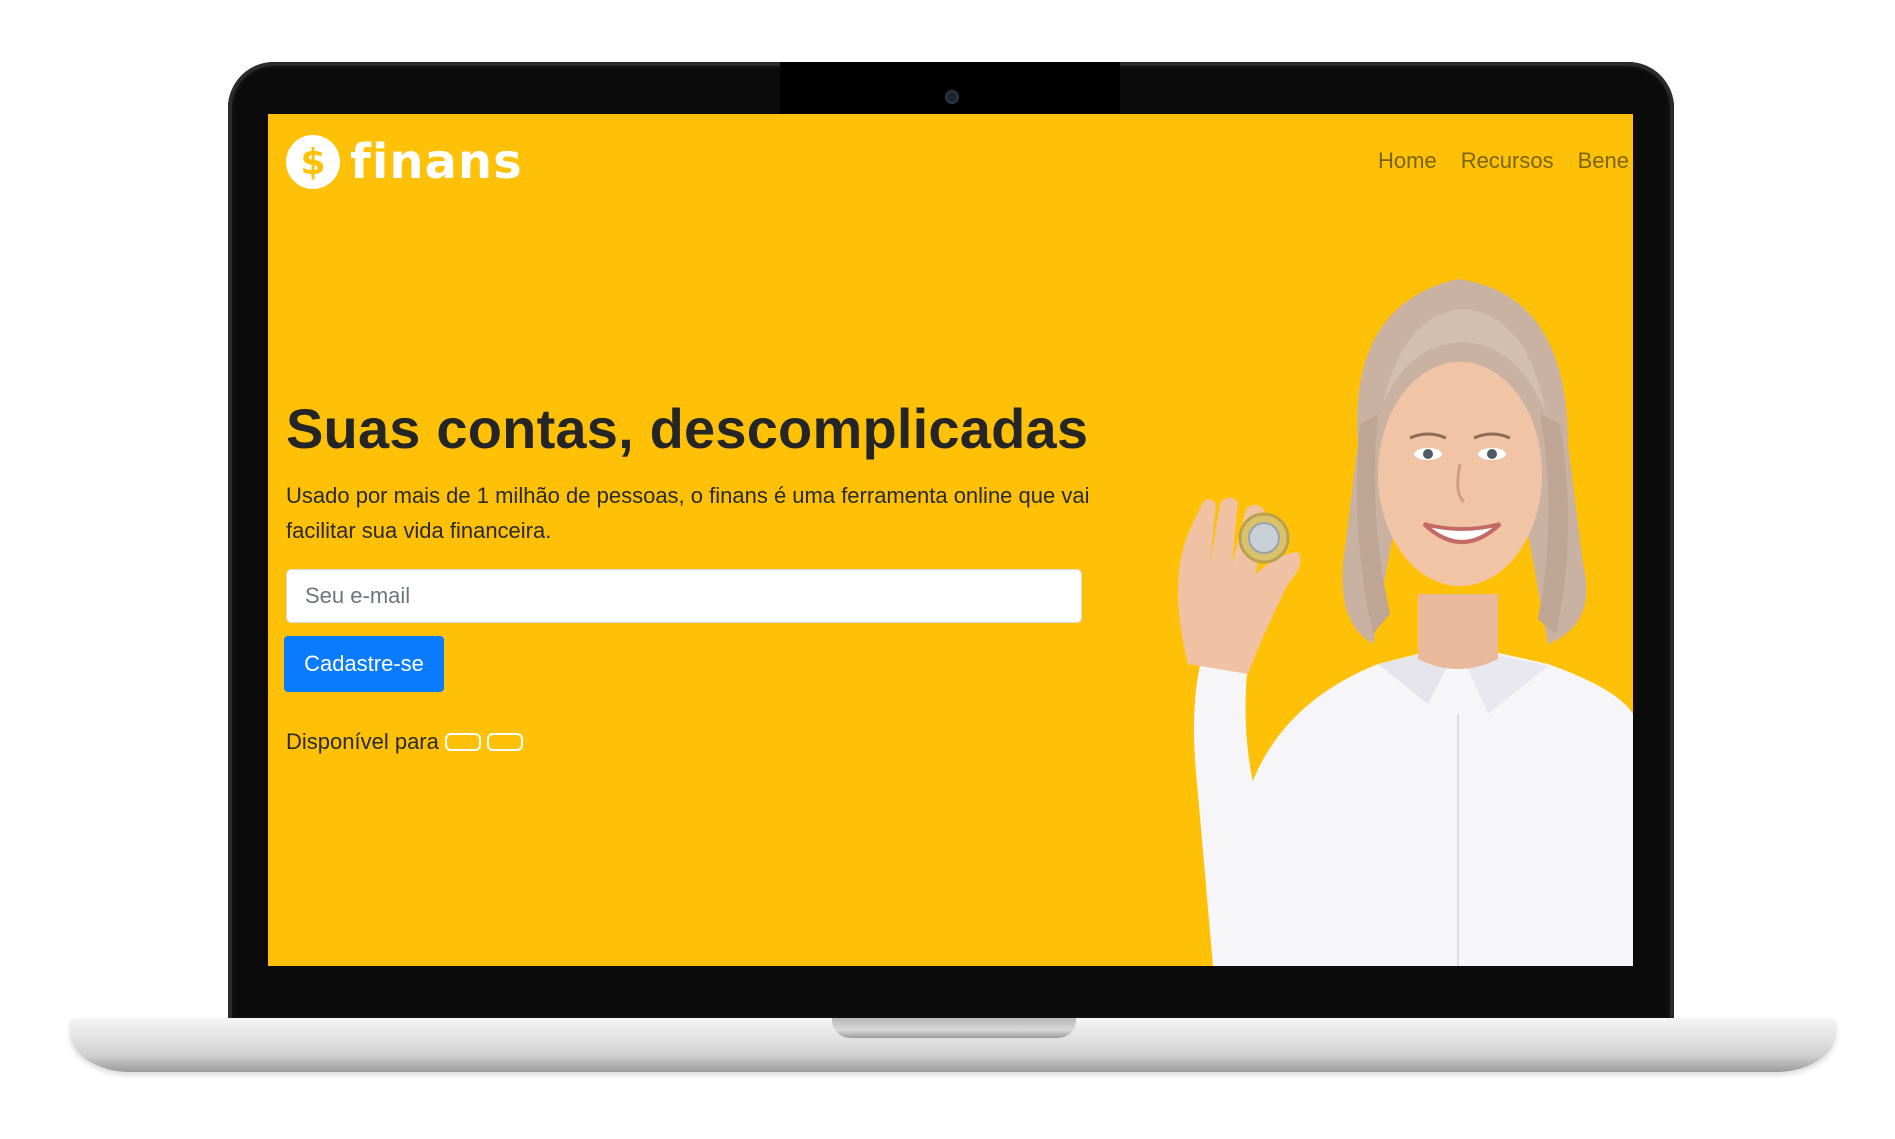 The image size is (1895, 1139). I want to click on hero-title: Suas contas, descomplicadas, so click(687, 428).